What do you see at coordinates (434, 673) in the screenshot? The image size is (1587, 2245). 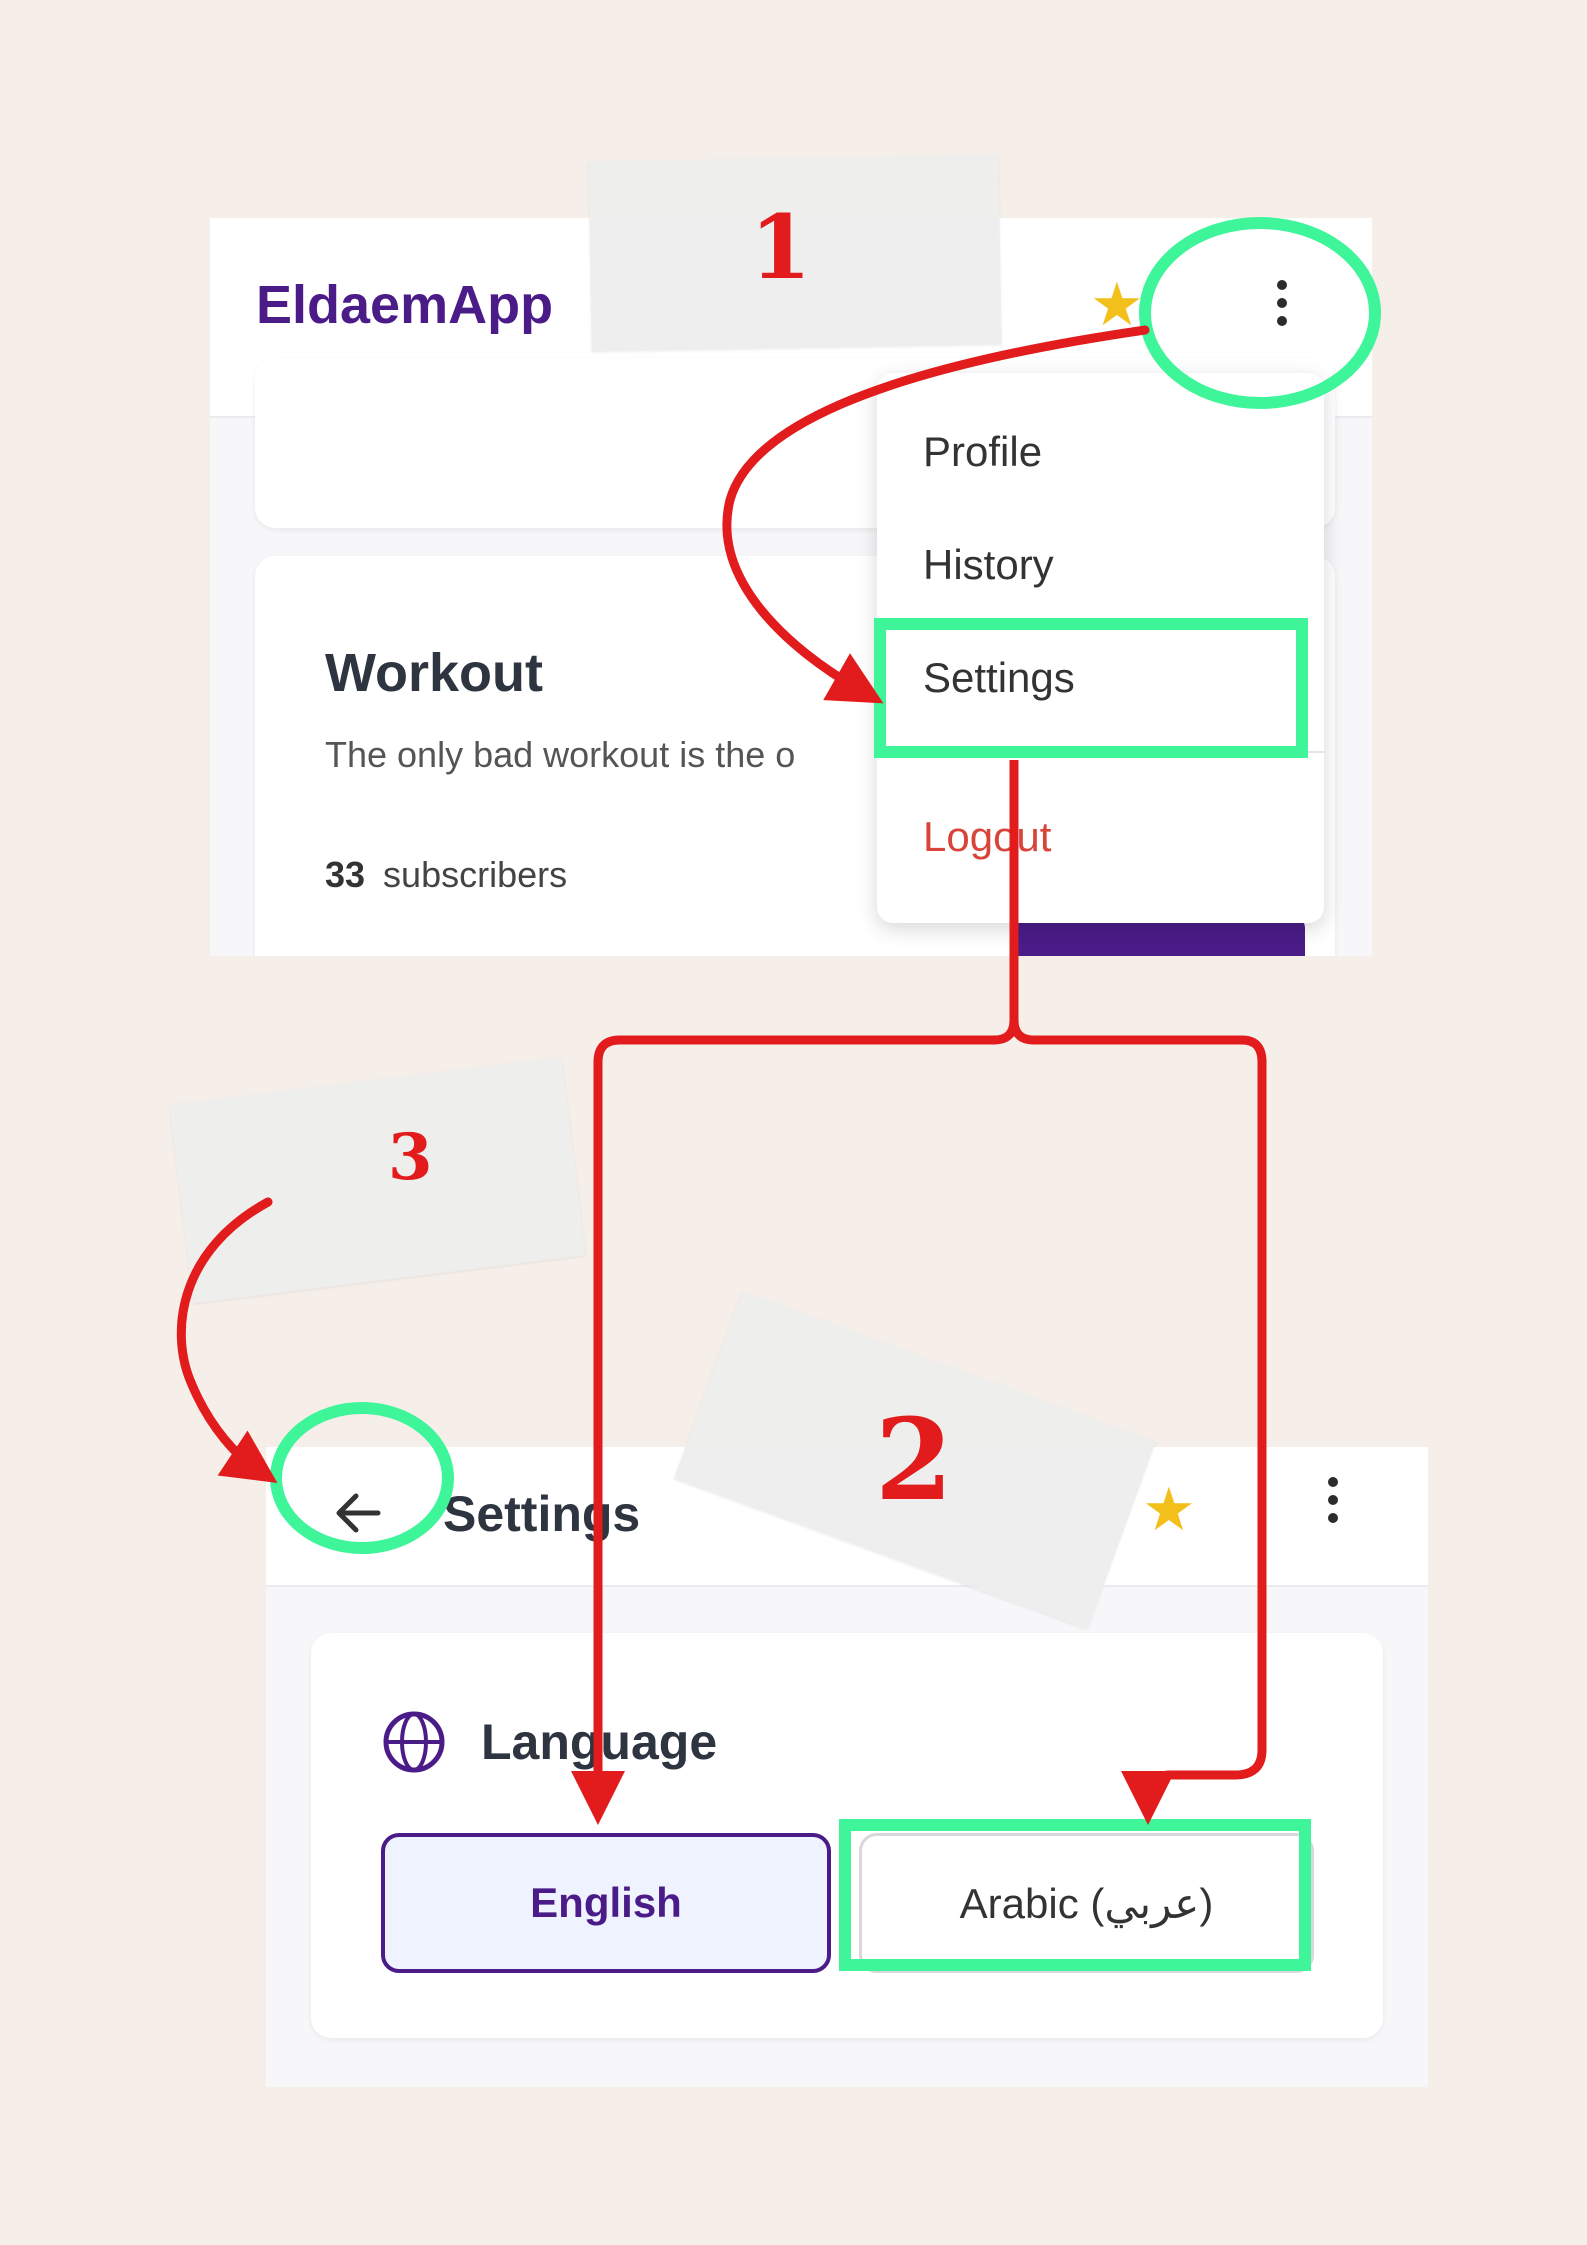 I see `card-title: Workout` at bounding box center [434, 673].